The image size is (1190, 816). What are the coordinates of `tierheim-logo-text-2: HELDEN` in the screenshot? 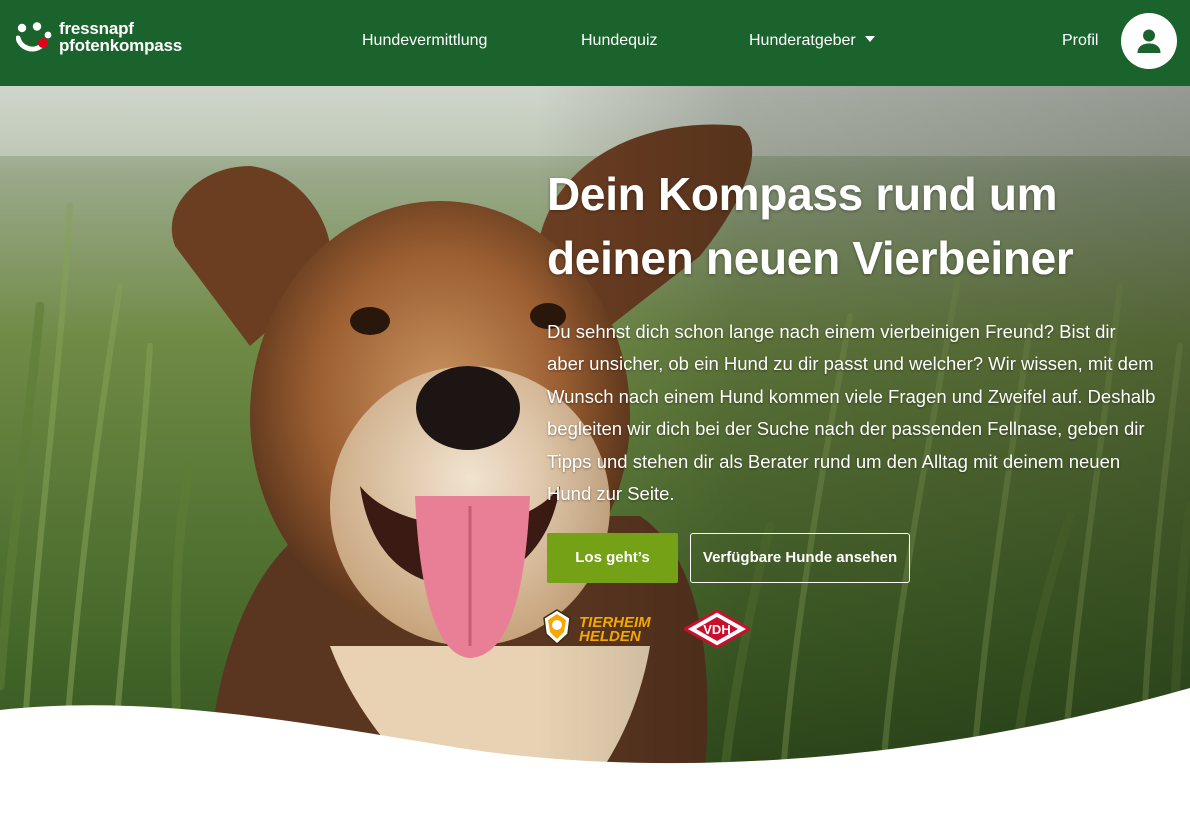 It's located at (610, 636).